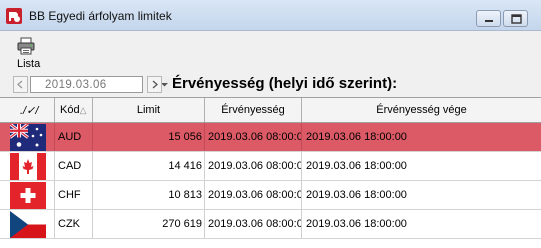 This screenshot has height=248, width=541. Describe the element at coordinates (285, 83) in the screenshot. I see `validity-heading: Érvényesség (helyi idő szerint):` at that location.